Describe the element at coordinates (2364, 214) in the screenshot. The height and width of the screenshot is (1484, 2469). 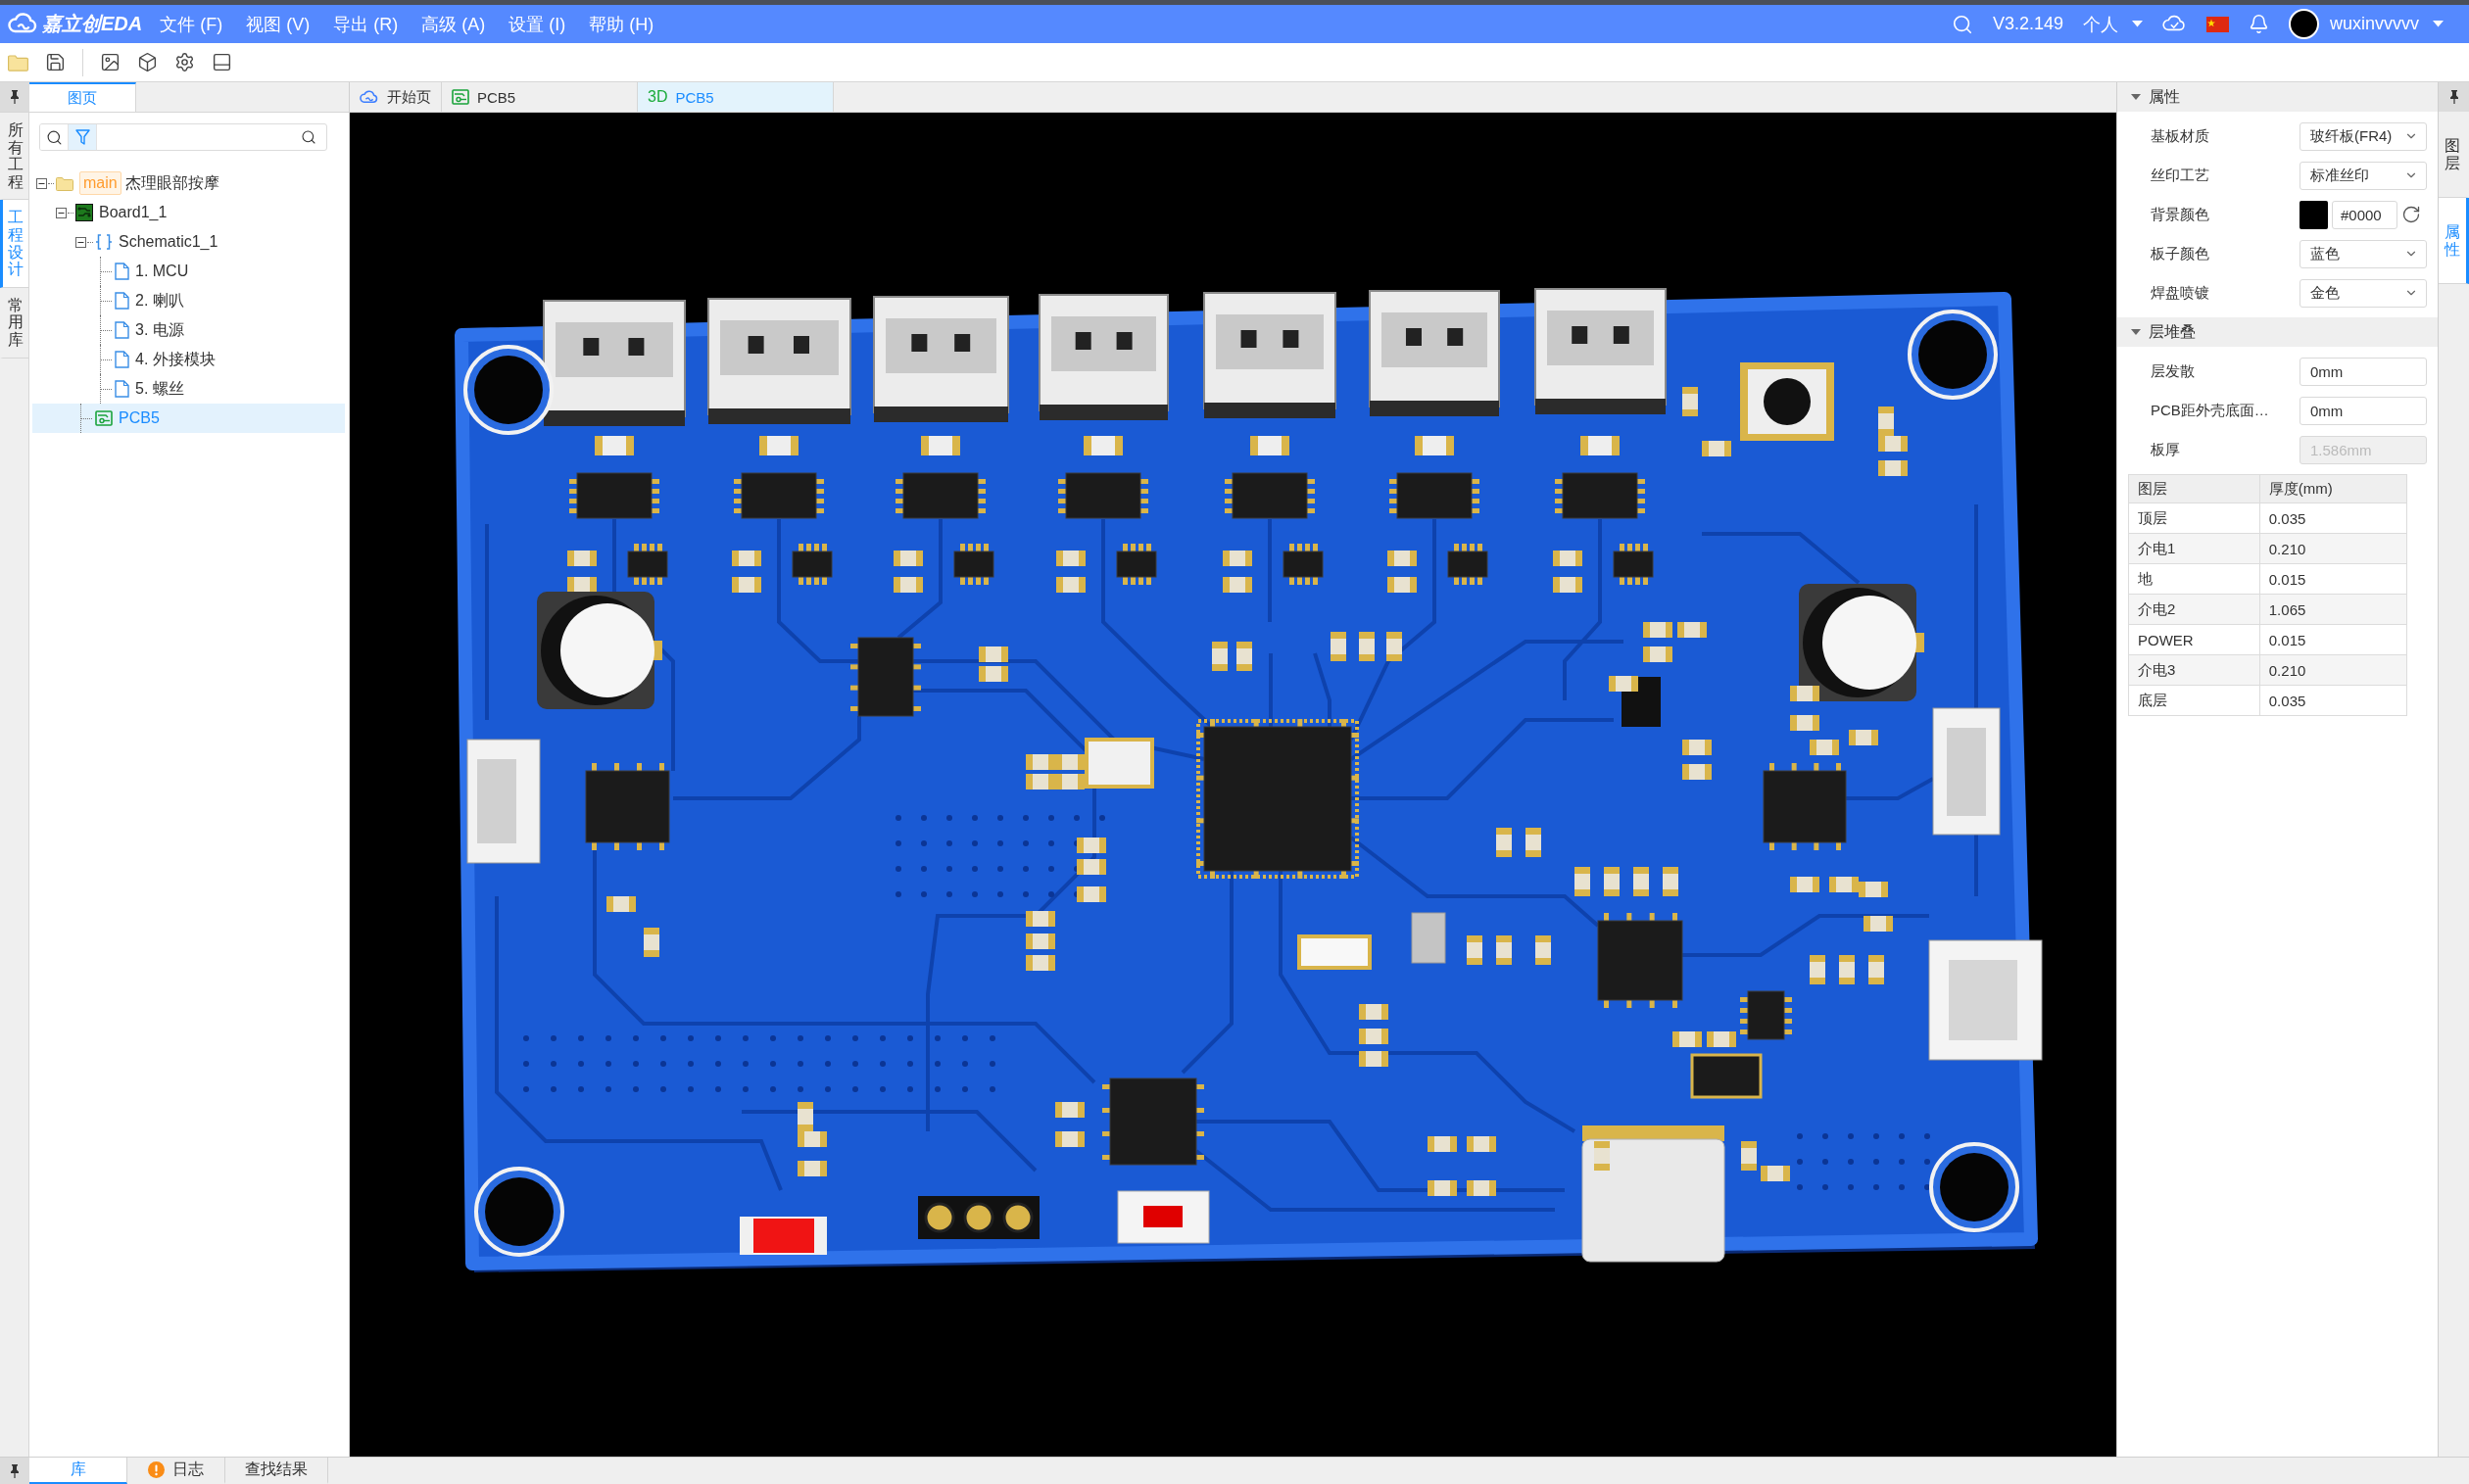
I see `color-field: #0000` at that location.